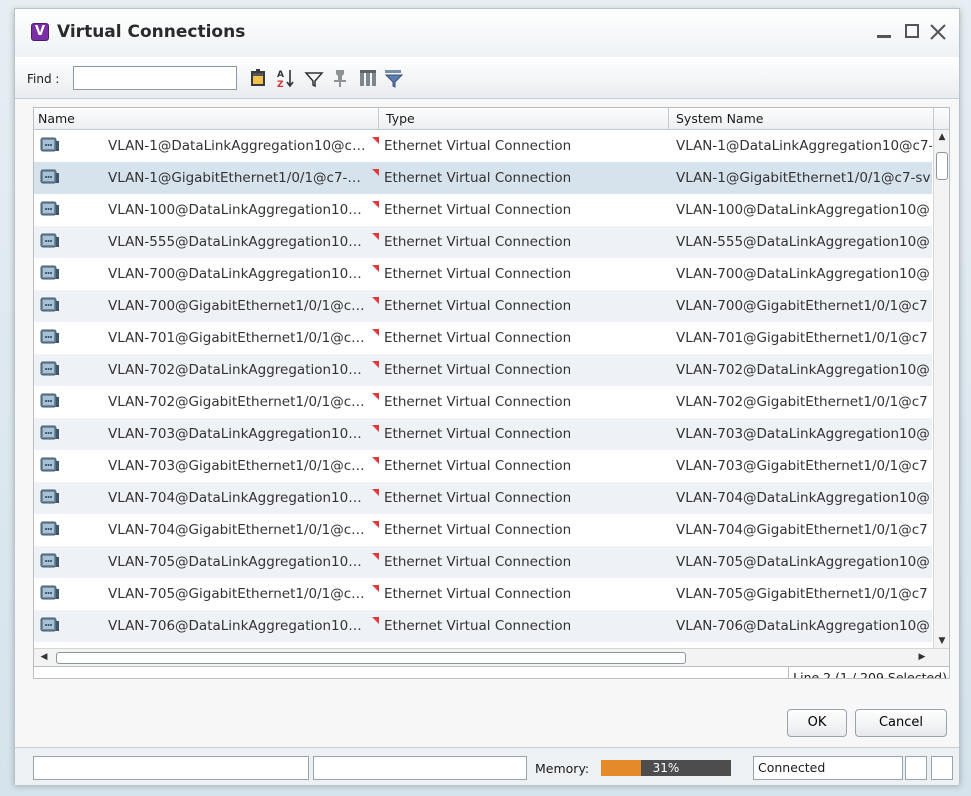 This screenshot has width=971, height=796. Describe the element at coordinates (40, 32) in the screenshot. I see `app-logo-icon: V` at that location.